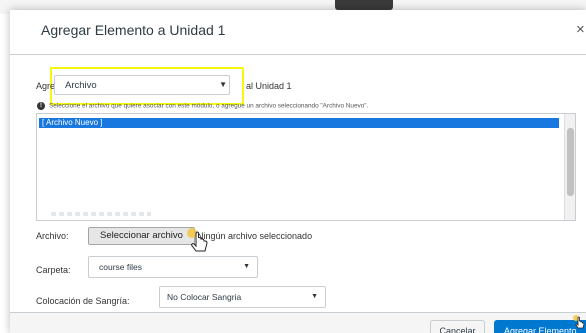 Image resolution: width=586 pixels, height=333 pixels. What do you see at coordinates (83, 301) in the screenshot?
I see `indent-label: Colocación de Sangría:` at bounding box center [83, 301].